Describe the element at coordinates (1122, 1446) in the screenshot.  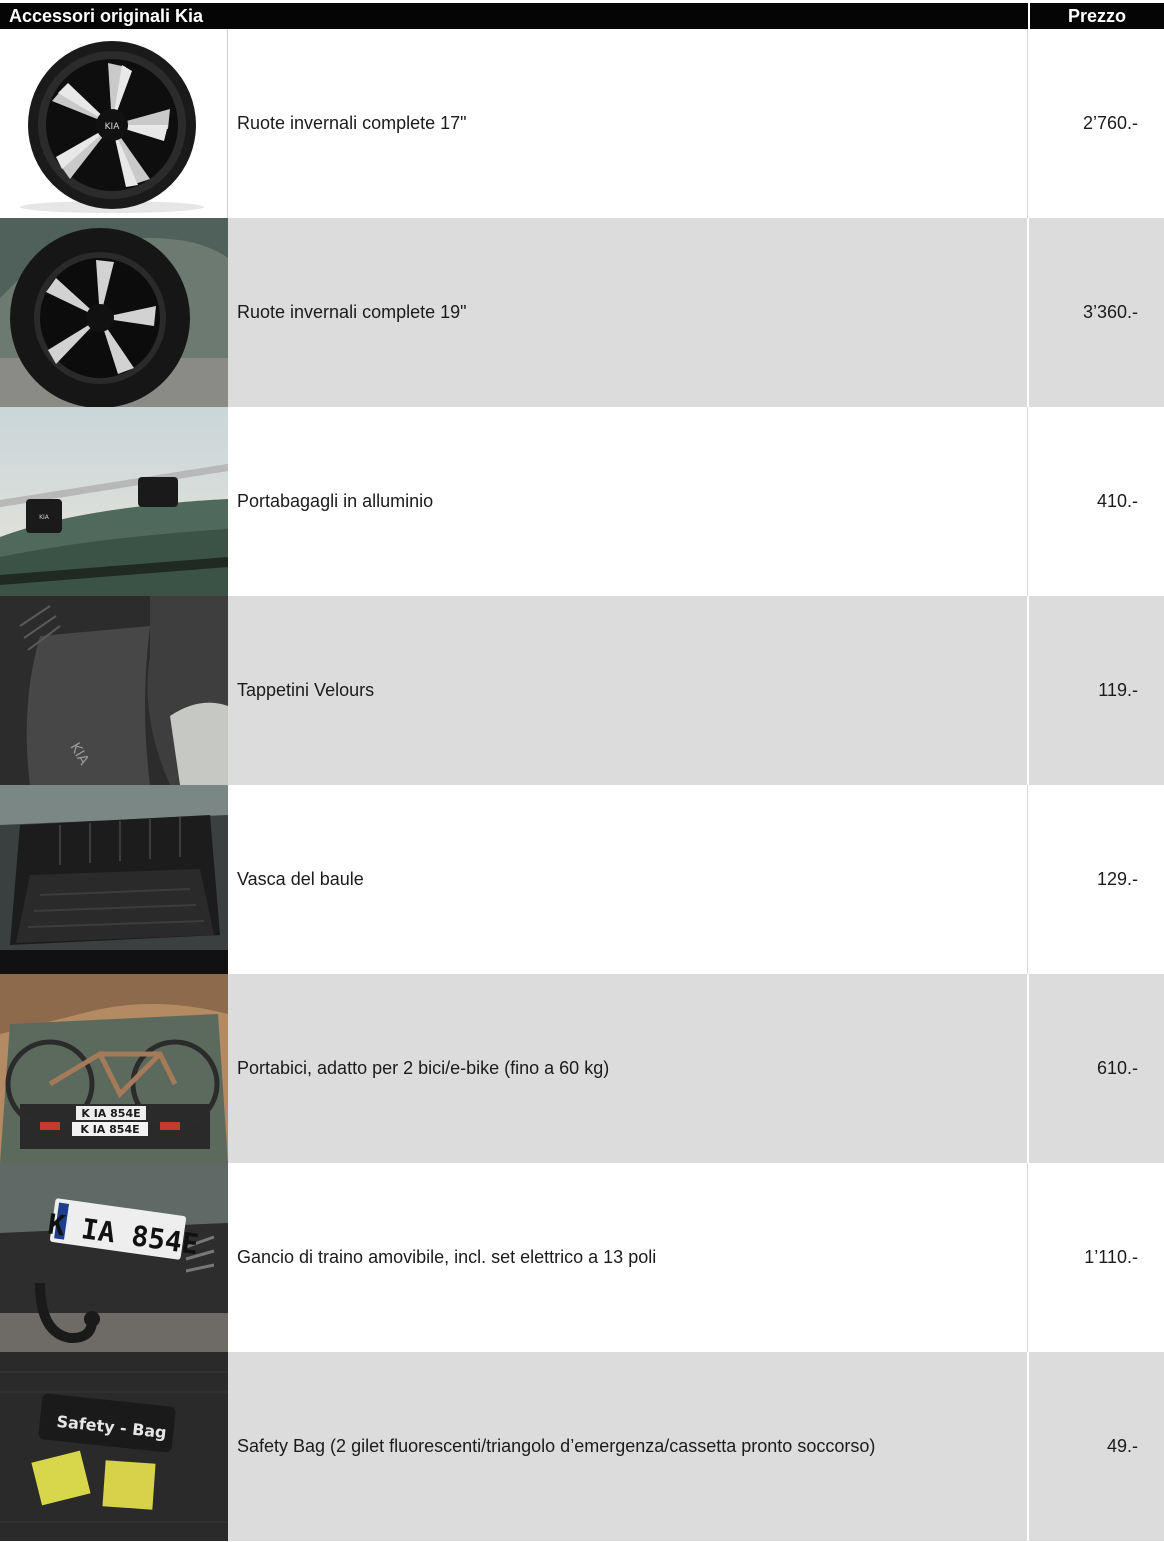
I see `item-price: 49.-` at that location.